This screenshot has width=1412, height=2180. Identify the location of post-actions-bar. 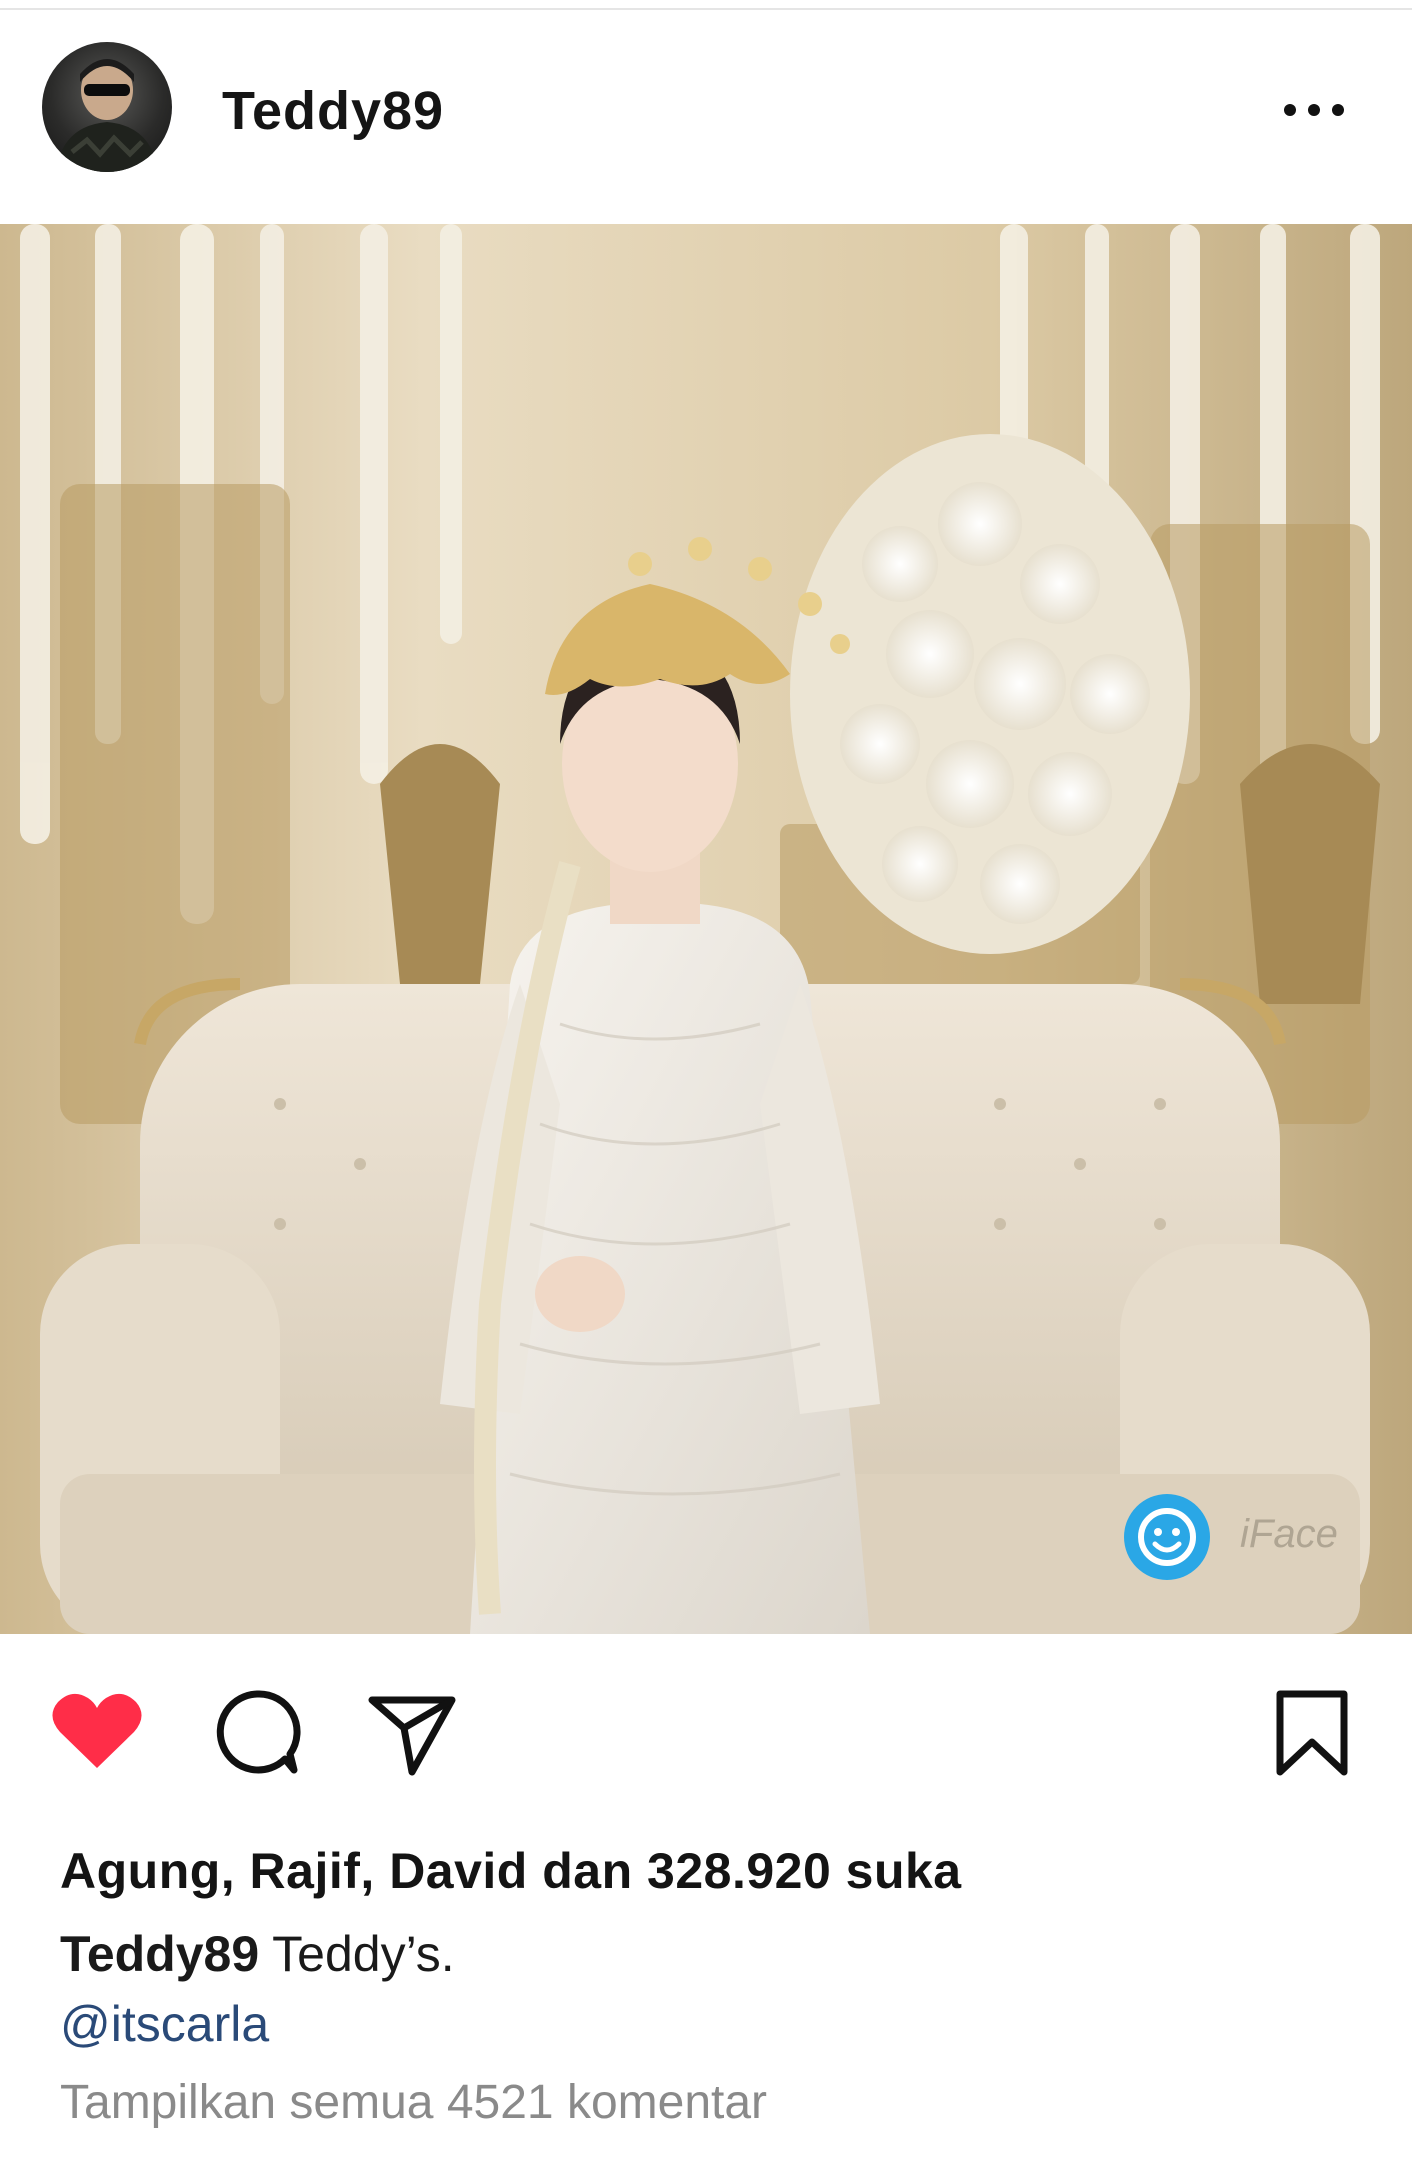
(706, 1725).